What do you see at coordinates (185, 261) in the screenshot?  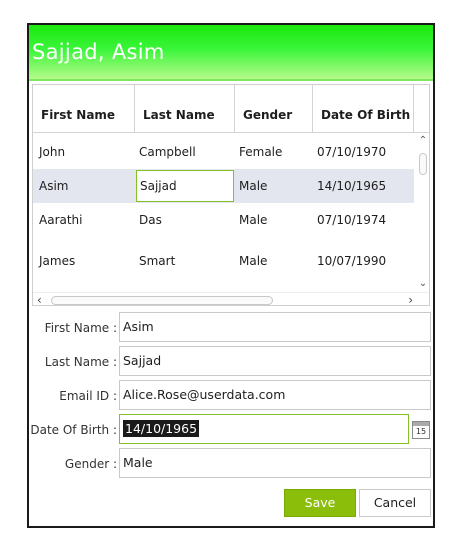 I see `cell-last-name: Smart` at bounding box center [185, 261].